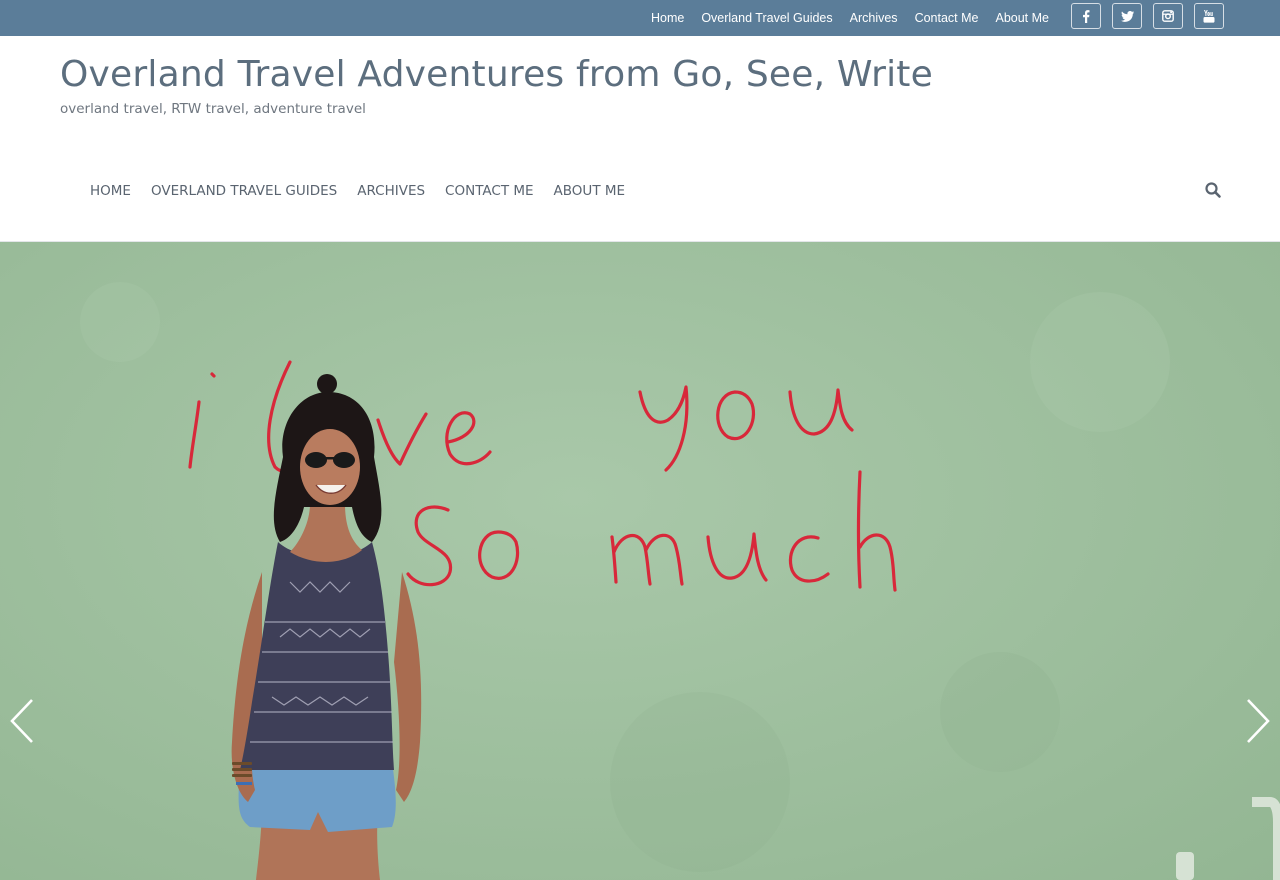 This screenshot has height=880, width=1280. I want to click on top-nav-contact-me: Contact Me, so click(947, 18).